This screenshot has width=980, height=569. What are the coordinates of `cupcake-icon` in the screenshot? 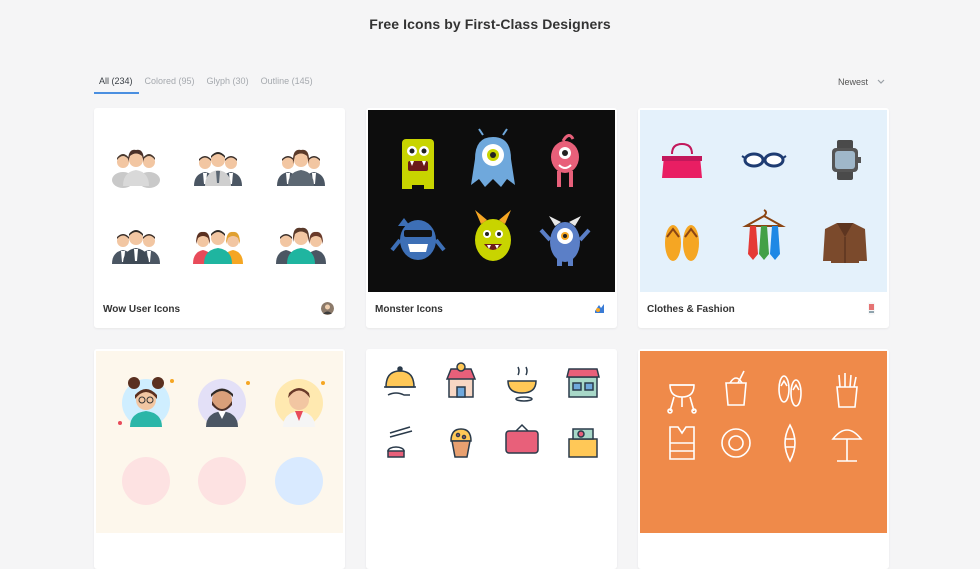 It's located at (461, 443).